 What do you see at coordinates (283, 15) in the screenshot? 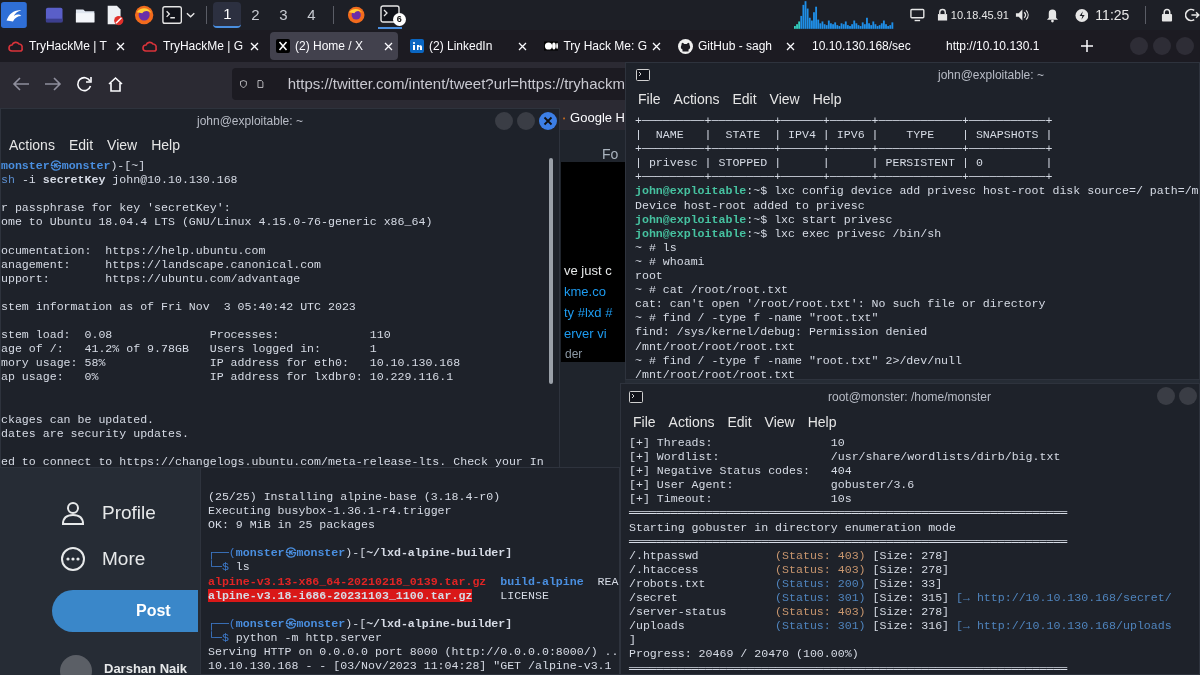
I see `workspace-button: 3` at bounding box center [283, 15].